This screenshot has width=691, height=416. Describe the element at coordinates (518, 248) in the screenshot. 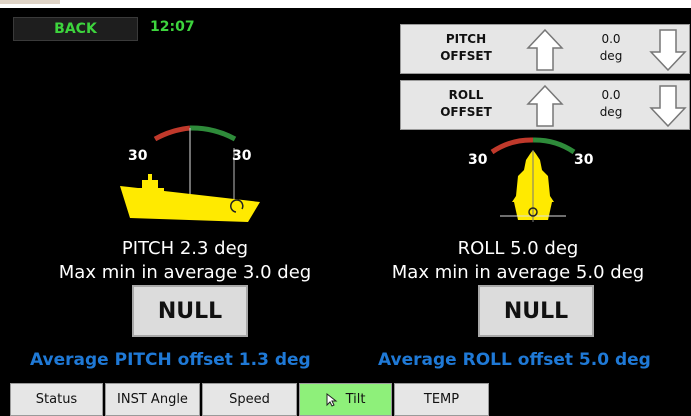

I see `roll-reading: ROLL 5.0 deg` at that location.